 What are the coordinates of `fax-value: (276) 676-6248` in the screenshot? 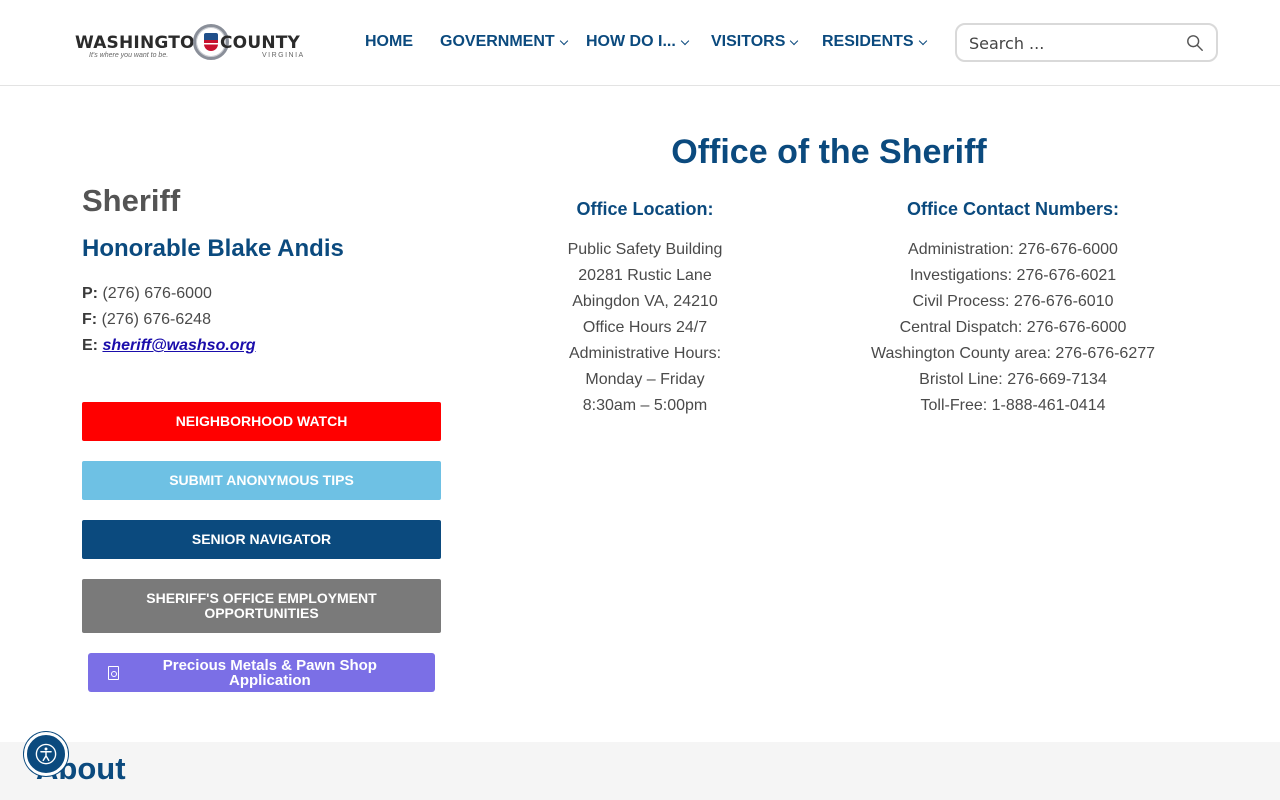 It's located at (156, 319).